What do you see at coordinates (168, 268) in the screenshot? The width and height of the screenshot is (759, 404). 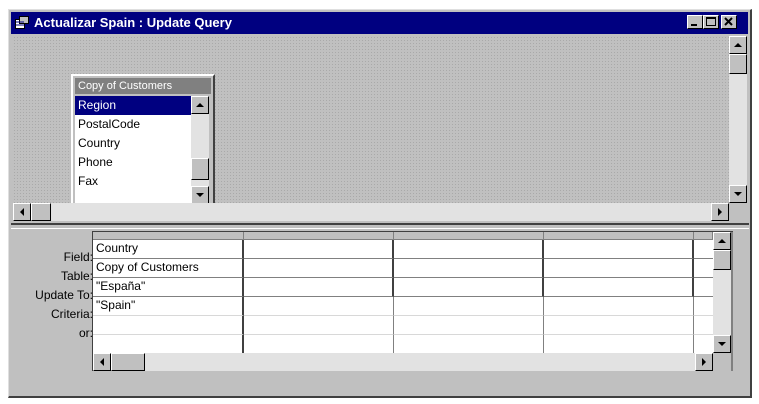 I see `grid-cell-table: Copy of Customers` at bounding box center [168, 268].